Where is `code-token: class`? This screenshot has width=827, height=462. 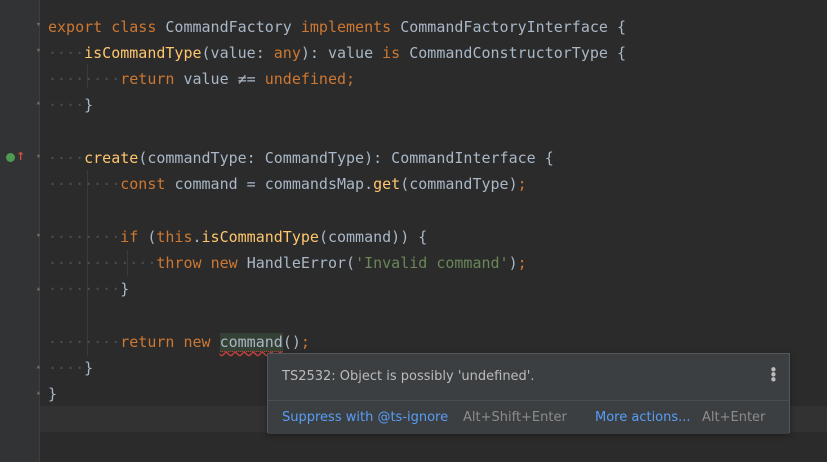 code-token: class is located at coordinates (138, 27).